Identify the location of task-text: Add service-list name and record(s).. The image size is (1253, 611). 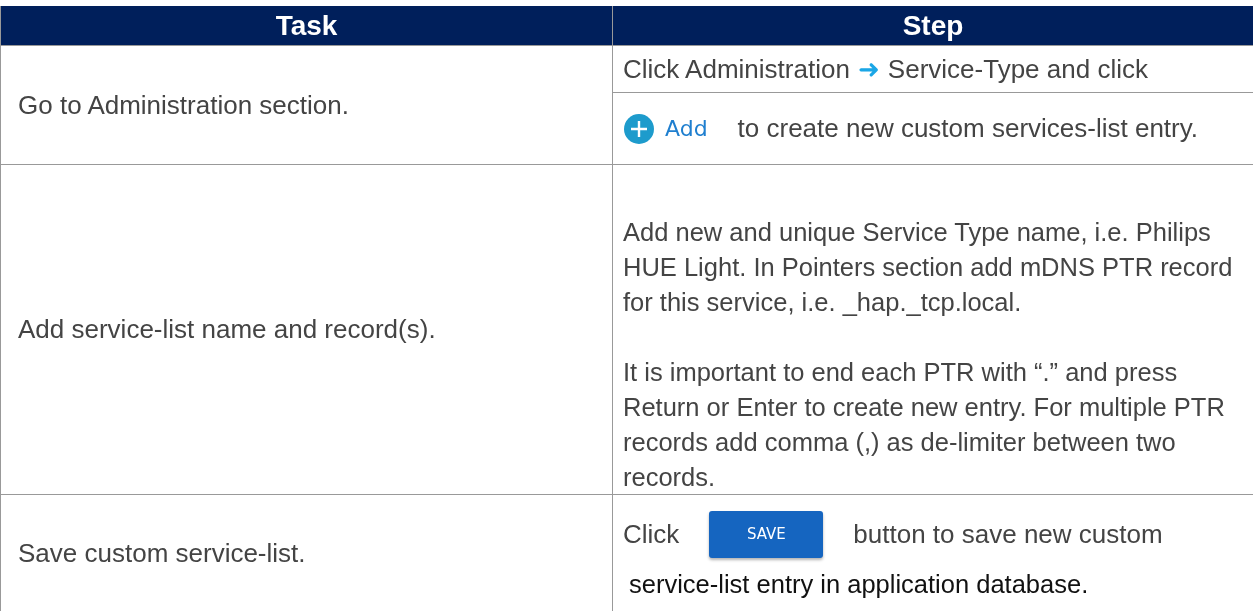
(227, 329).